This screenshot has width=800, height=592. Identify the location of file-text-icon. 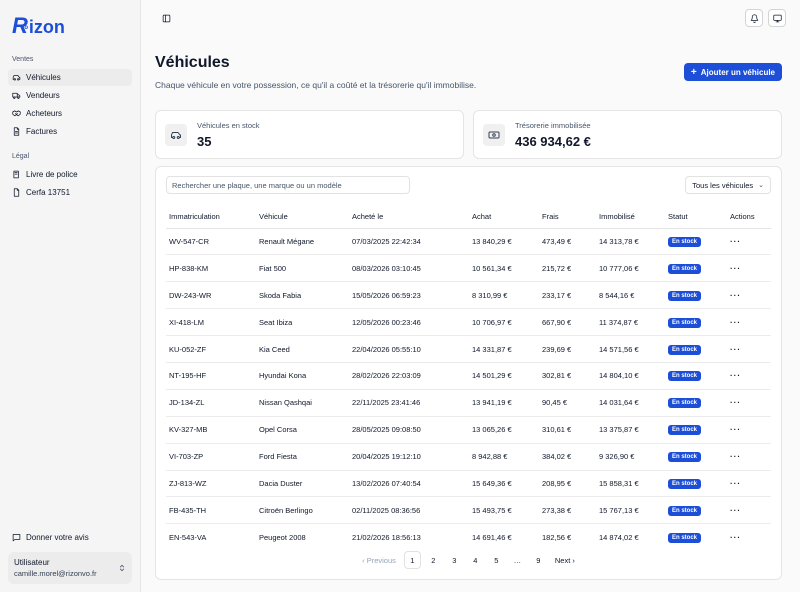
(16, 131).